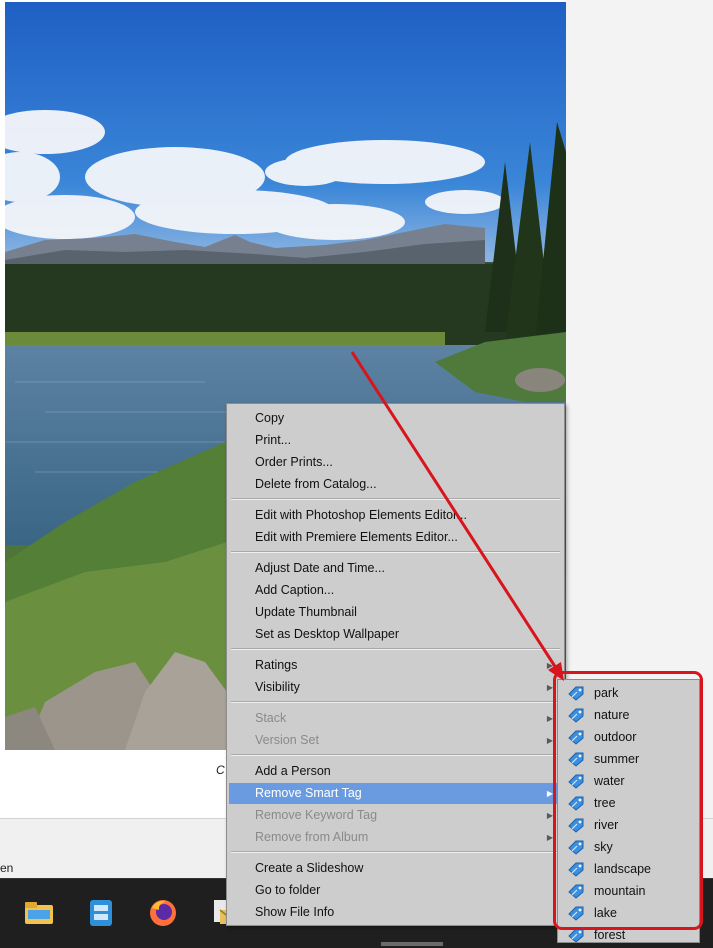 The image size is (713, 948). Describe the element at coordinates (316, 815) in the screenshot. I see `menu-item-label: Remove Keyword Tag` at that location.